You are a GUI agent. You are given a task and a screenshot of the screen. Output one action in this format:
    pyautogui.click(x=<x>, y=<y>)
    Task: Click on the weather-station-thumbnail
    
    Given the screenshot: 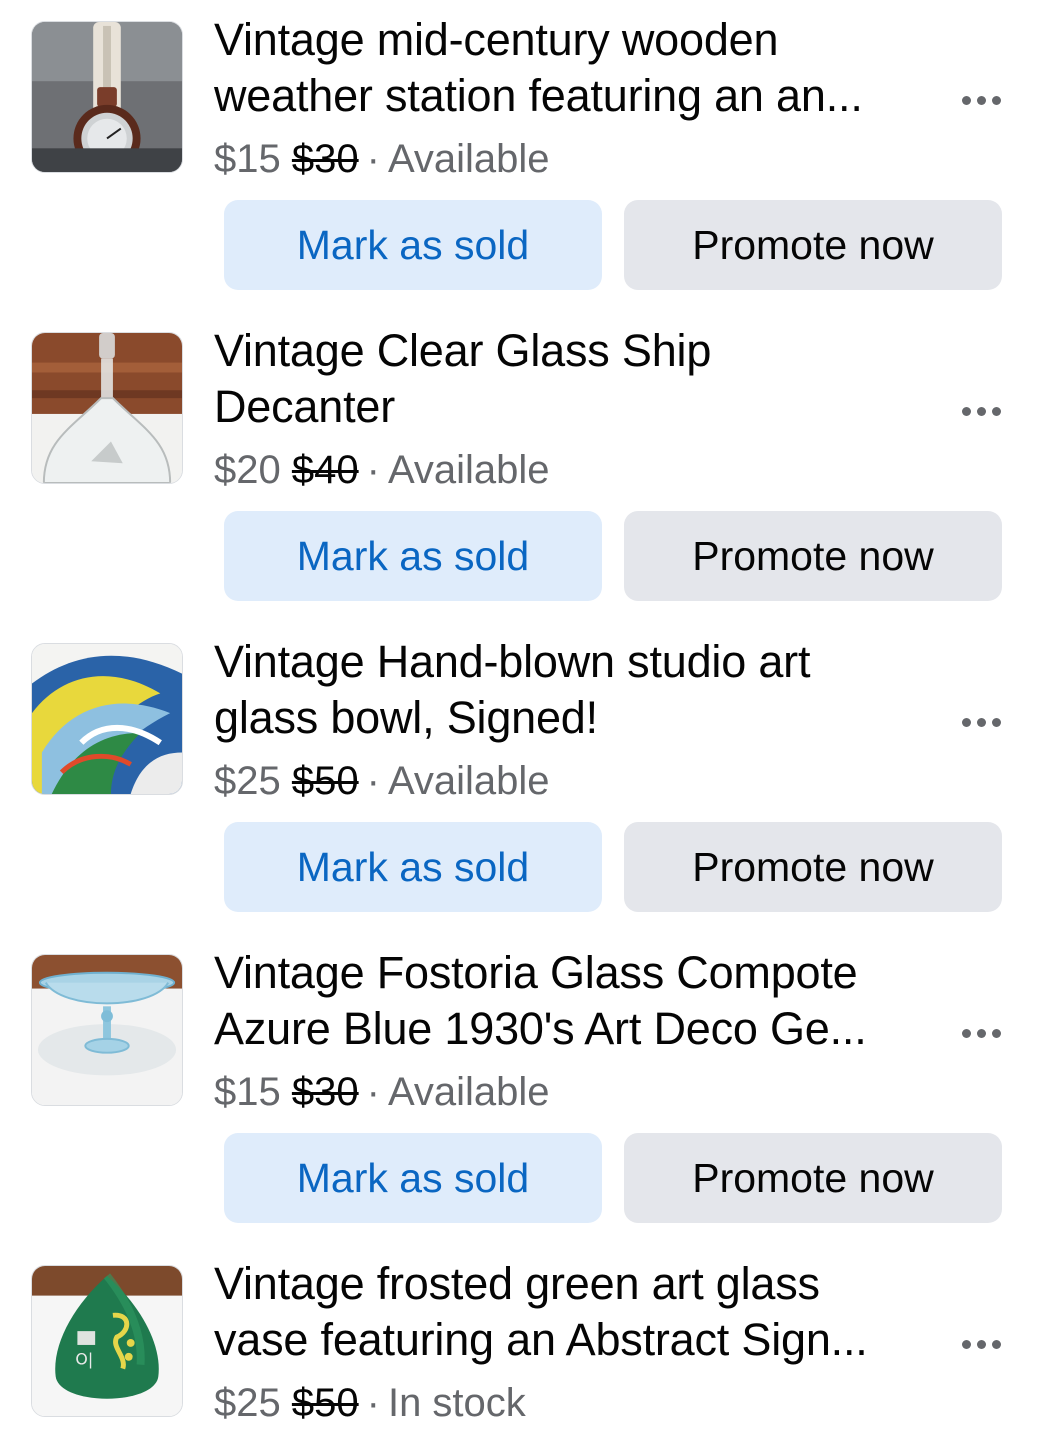 What is the action you would take?
    pyautogui.click(x=107, y=97)
    